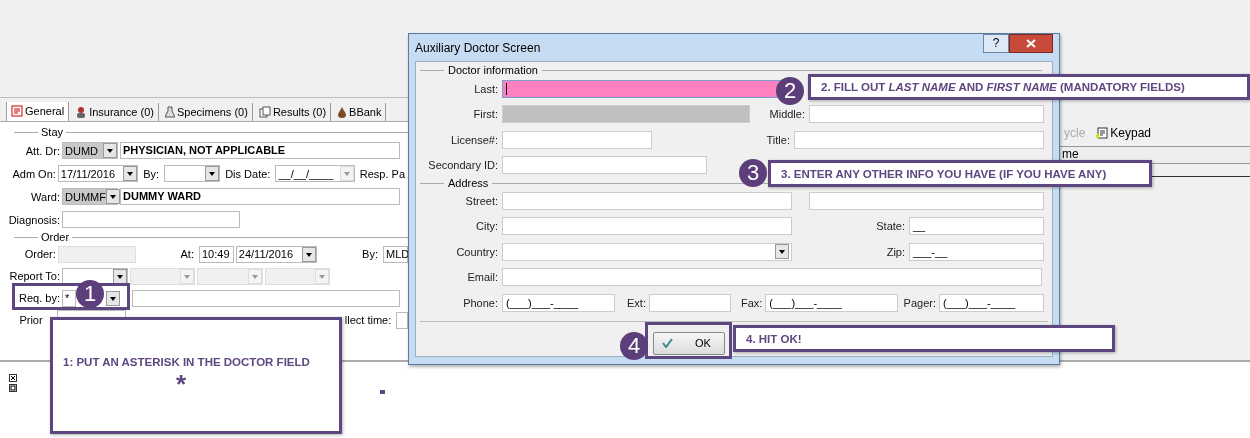 This screenshot has width=1250, height=438. What do you see at coordinates (151, 219) in the screenshot?
I see `diagnosis-field` at bounding box center [151, 219].